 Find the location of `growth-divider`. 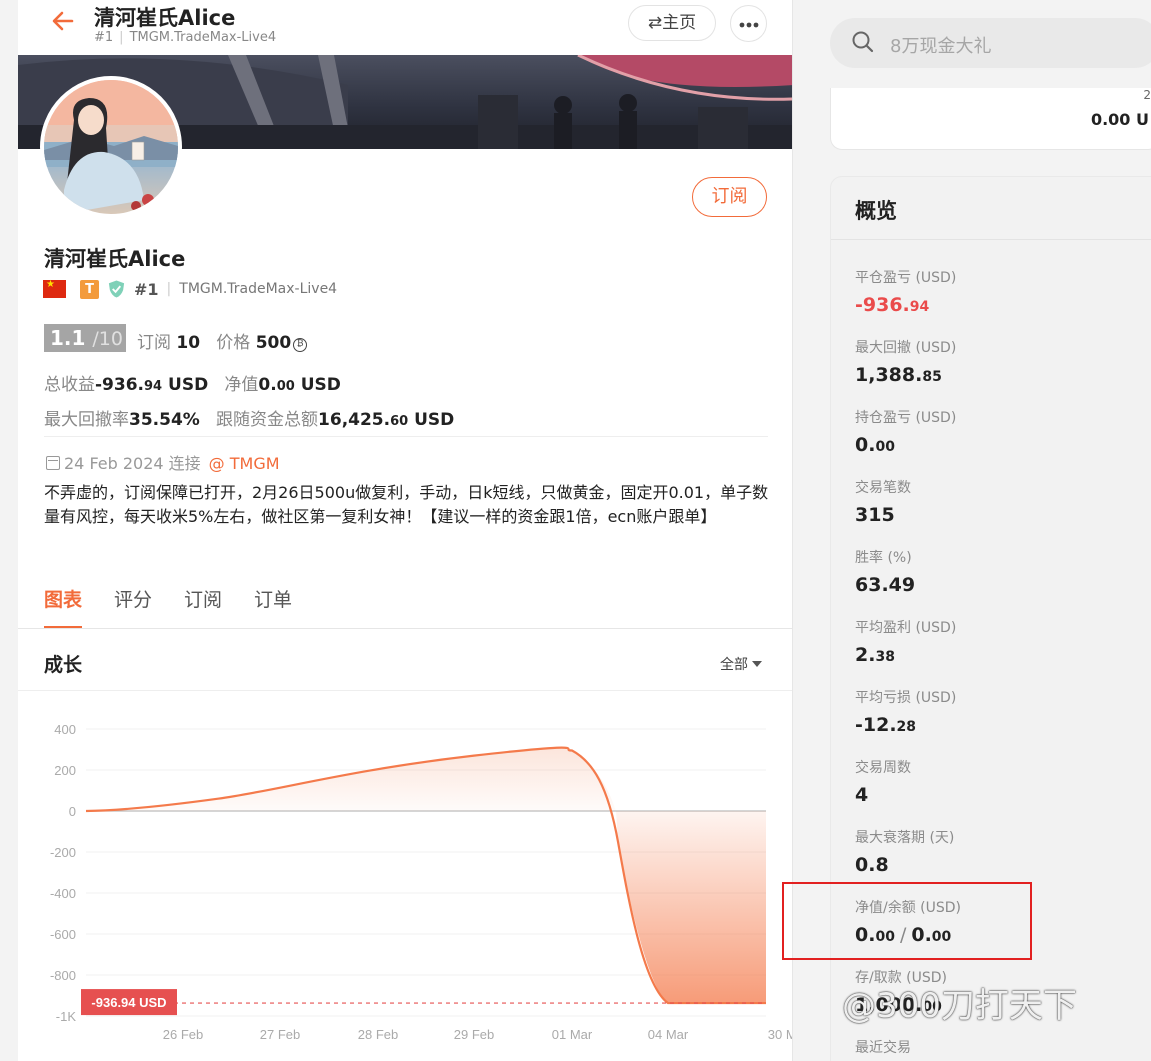

growth-divider is located at coordinates (405, 690).